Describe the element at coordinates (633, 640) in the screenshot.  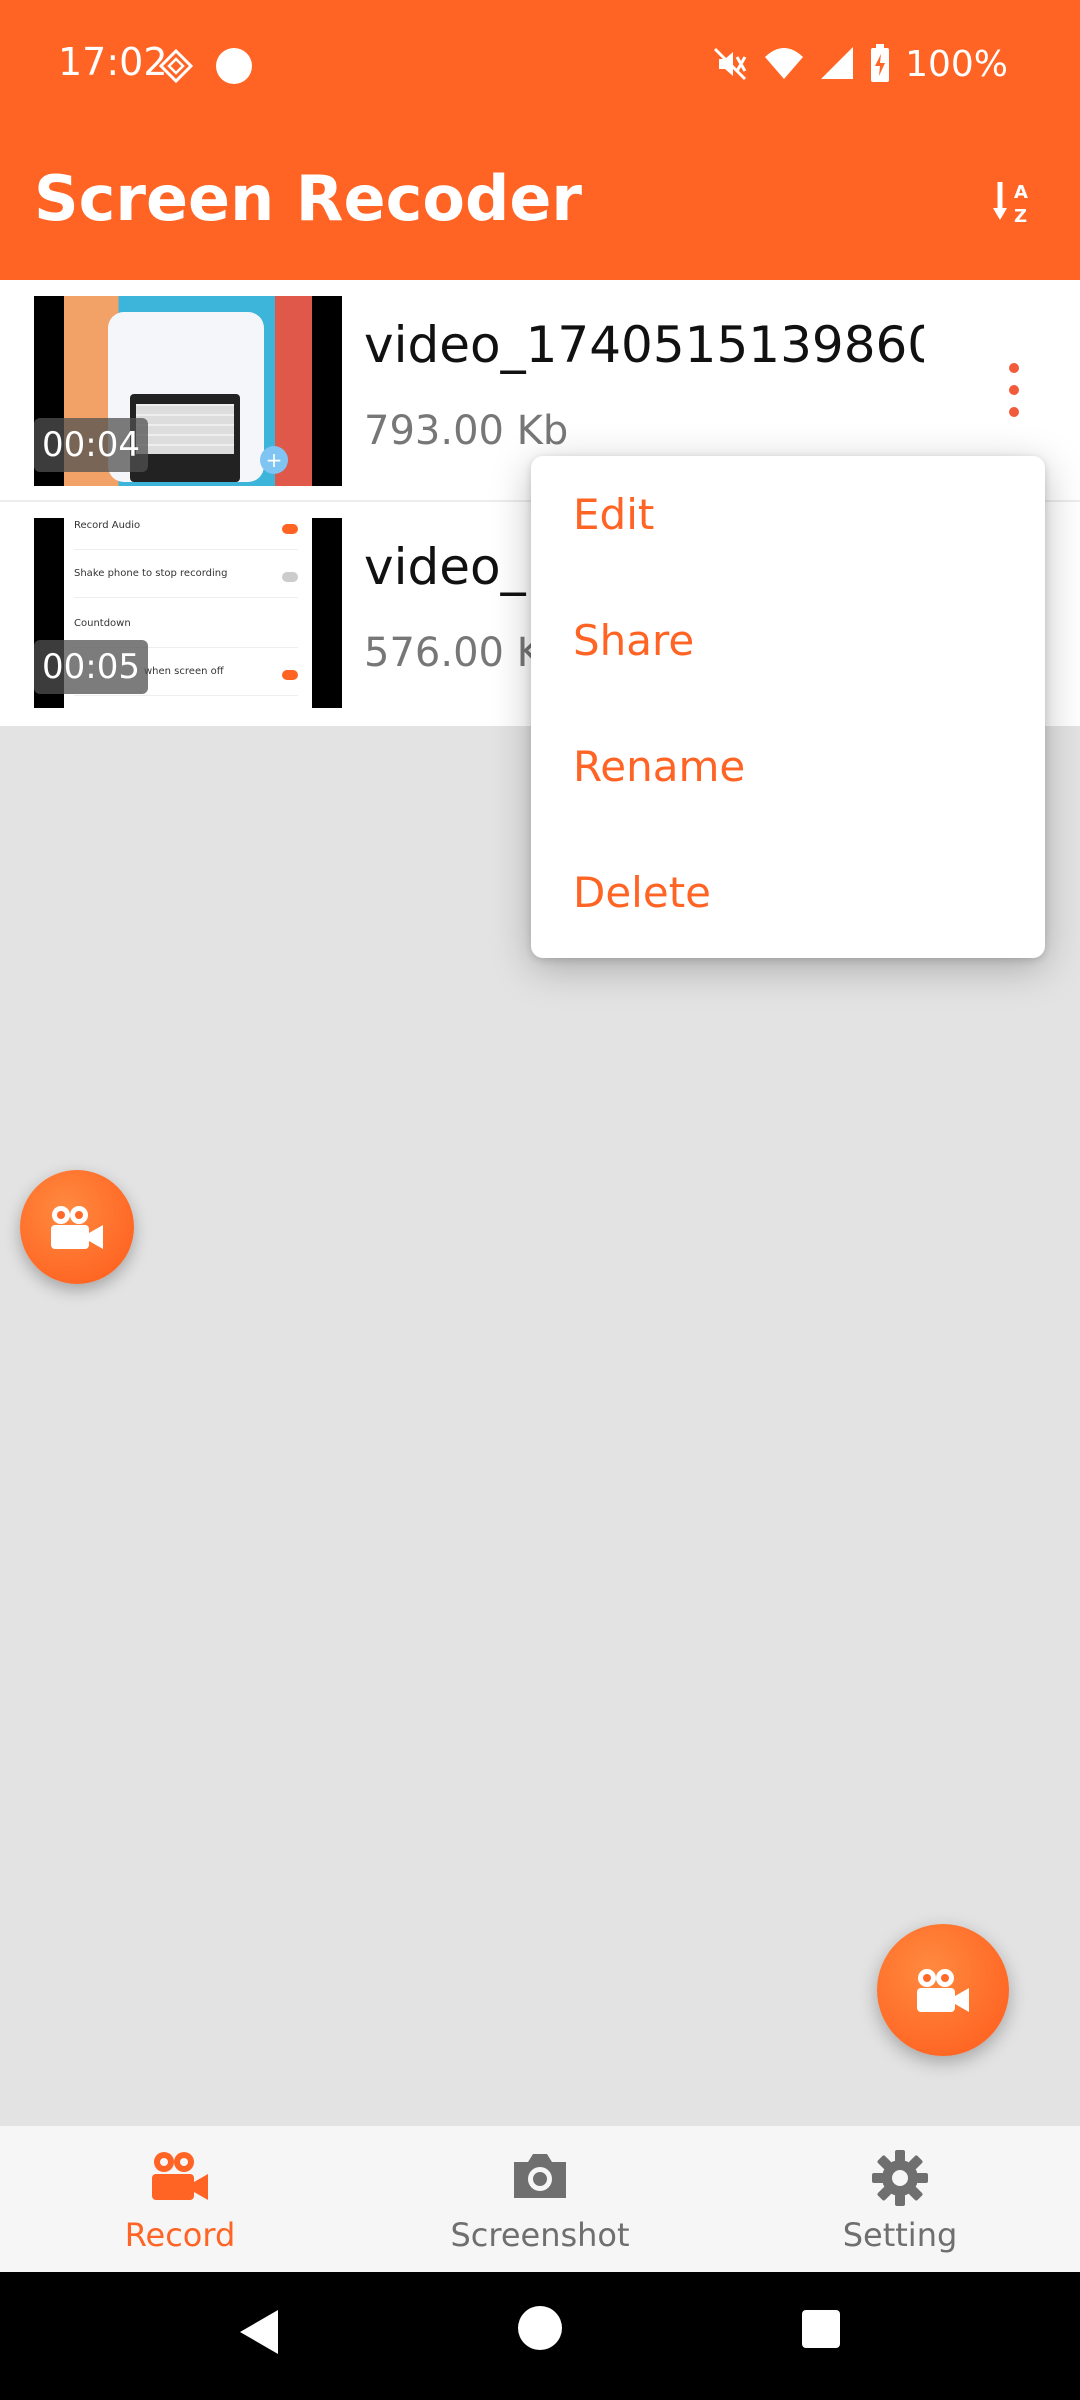
I see `menu-item-share: Share` at that location.